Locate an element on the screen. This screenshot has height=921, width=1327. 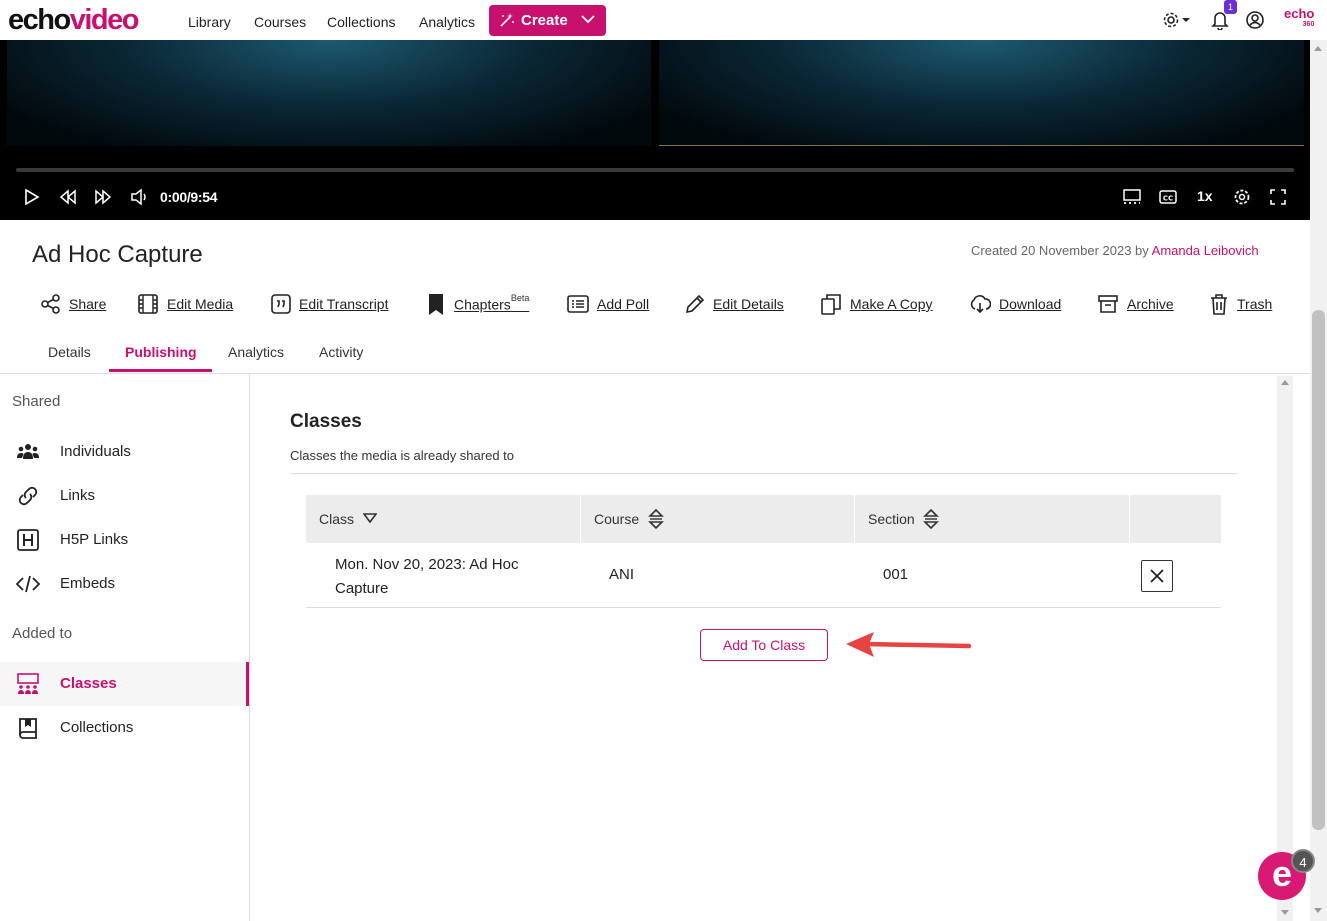
book-icon is located at coordinates (28, 728).